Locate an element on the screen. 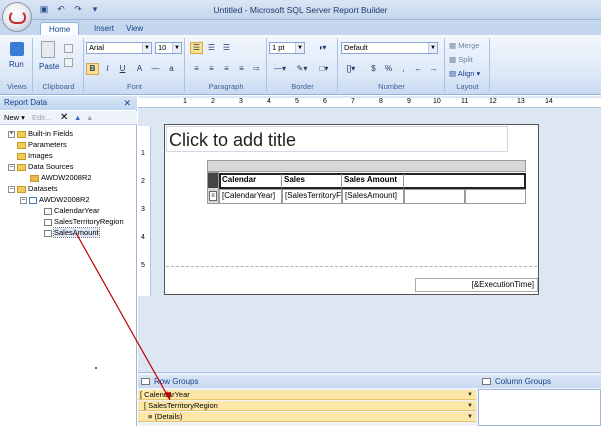 This screenshot has height=426, width=601. column-groups-list is located at coordinates (539, 407).